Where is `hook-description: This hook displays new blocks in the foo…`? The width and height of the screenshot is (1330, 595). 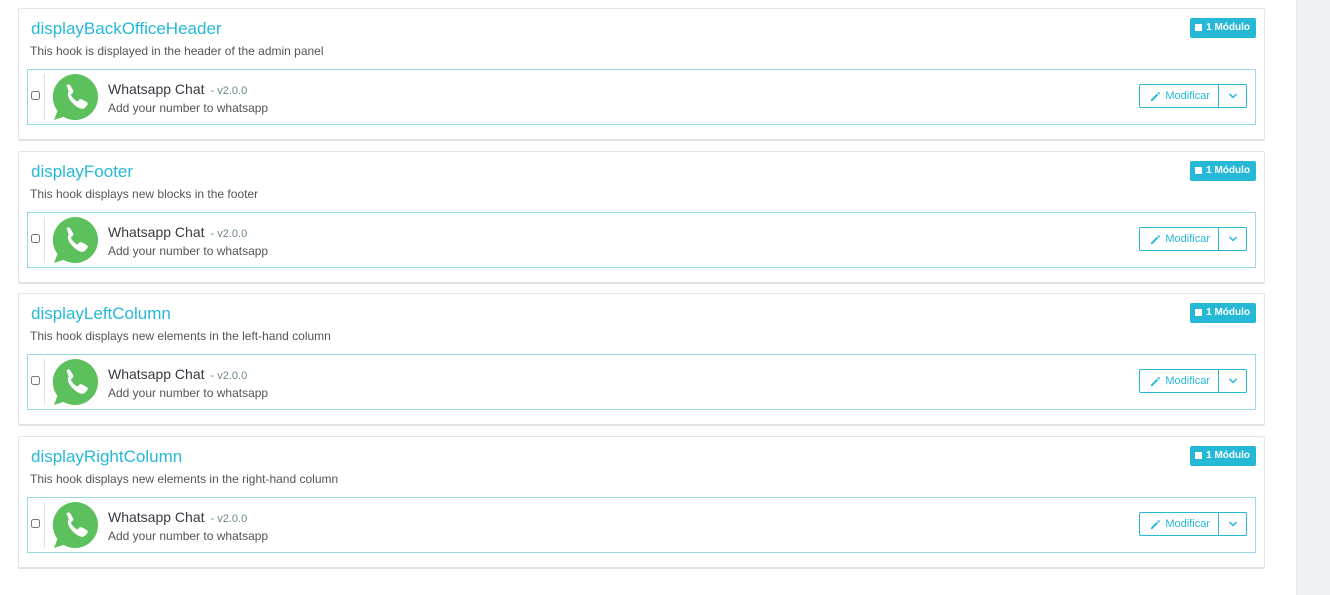
hook-description: This hook displays new blocks in the foo… is located at coordinates (144, 194).